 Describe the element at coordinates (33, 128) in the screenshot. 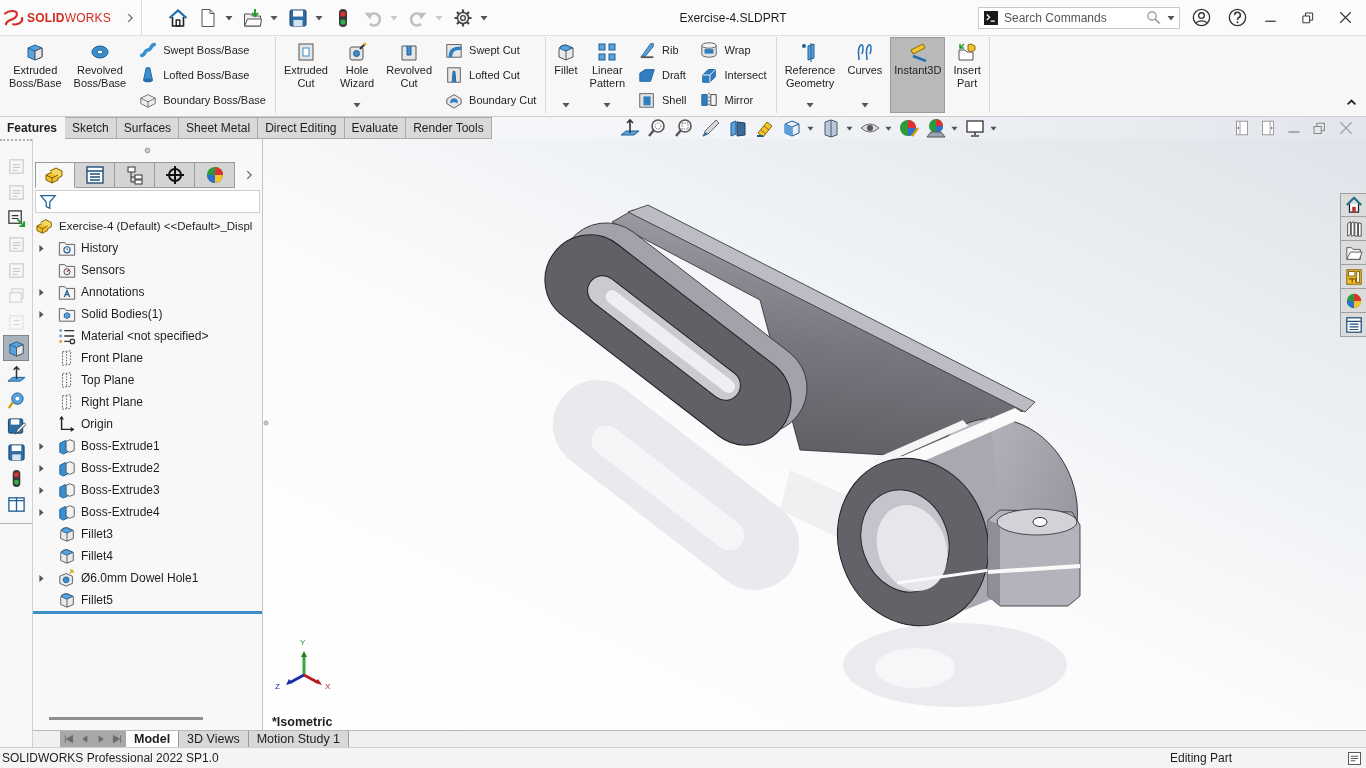

I see `command-tab: Features` at that location.